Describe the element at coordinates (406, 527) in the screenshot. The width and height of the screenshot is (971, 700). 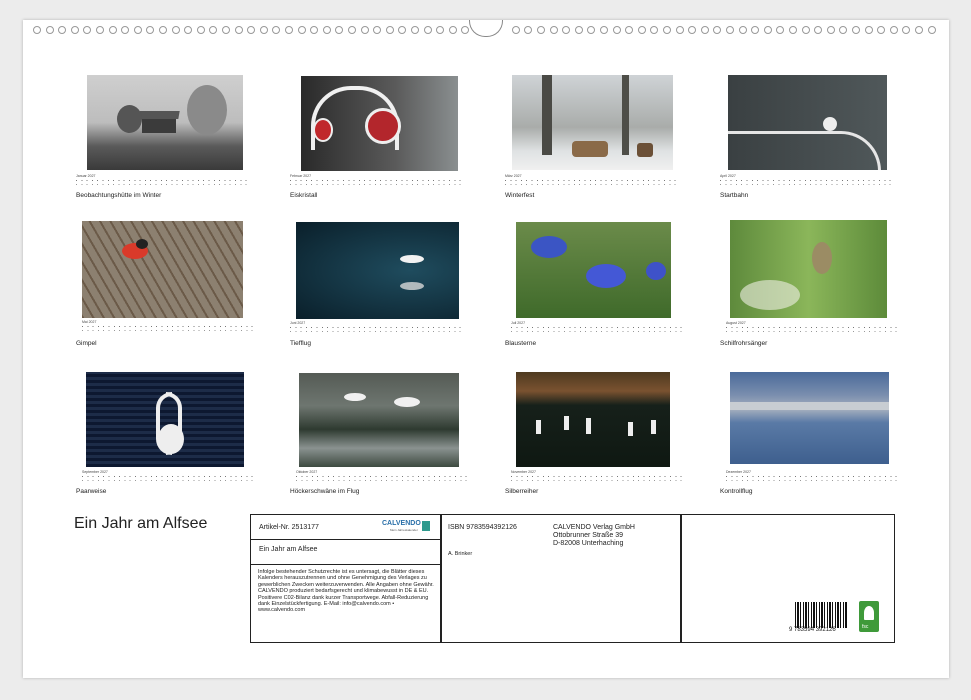
I see `calvendo-logo: CALVENDO Mein Jahreskalender` at that location.